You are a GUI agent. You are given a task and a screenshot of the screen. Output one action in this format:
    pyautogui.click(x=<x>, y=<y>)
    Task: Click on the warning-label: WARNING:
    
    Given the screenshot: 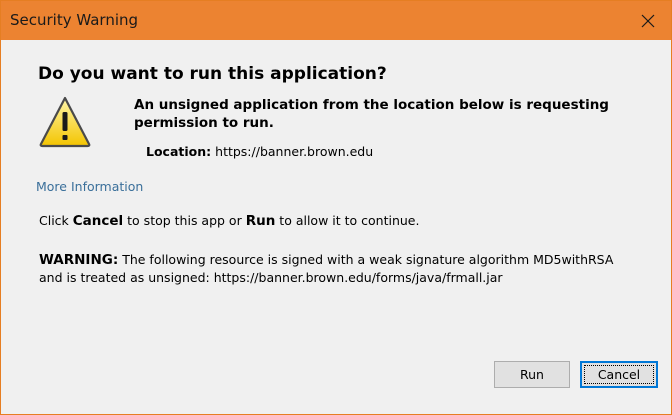 What is the action you would take?
    pyautogui.click(x=79, y=260)
    